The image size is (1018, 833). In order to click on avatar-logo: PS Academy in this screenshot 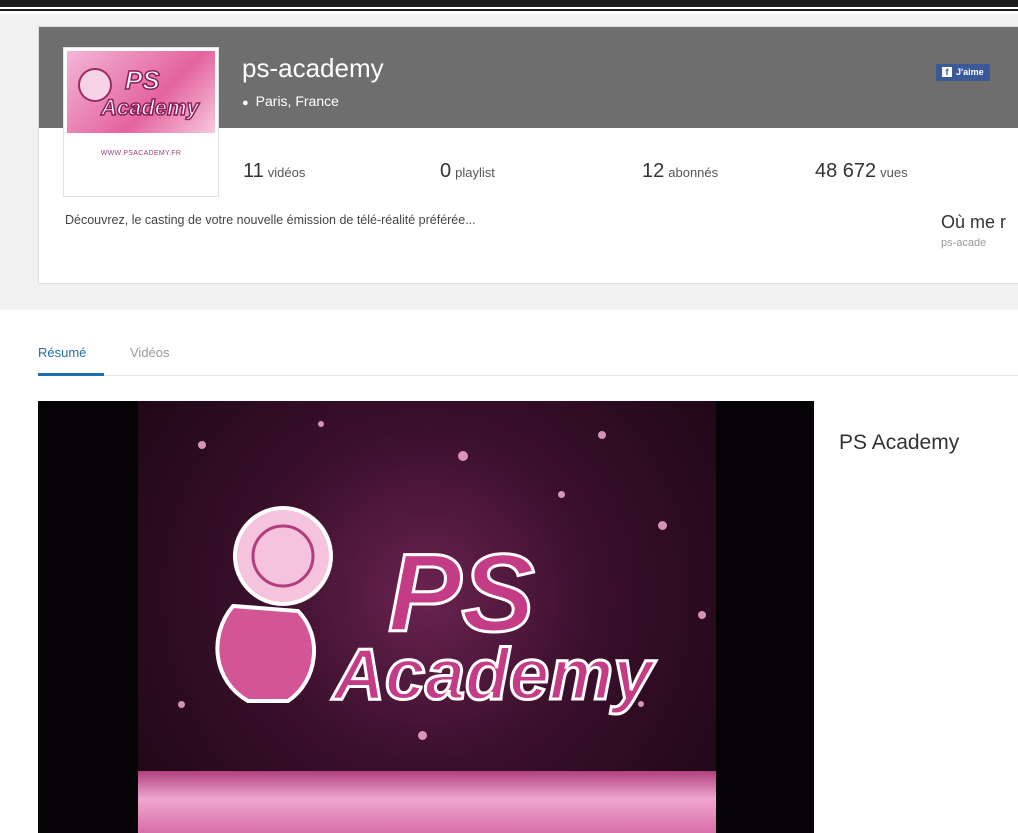, I will do `click(141, 92)`.